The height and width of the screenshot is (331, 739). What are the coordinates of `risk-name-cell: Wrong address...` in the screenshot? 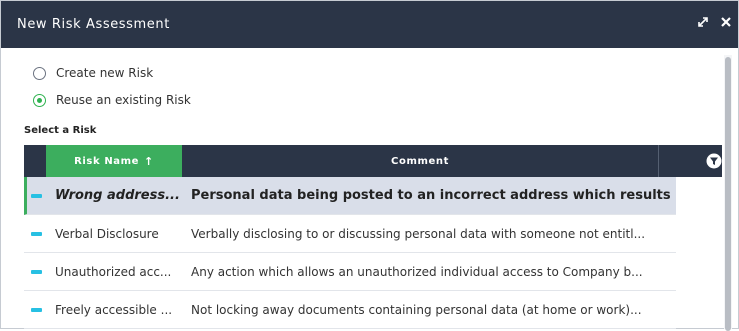 It's located at (117, 195).